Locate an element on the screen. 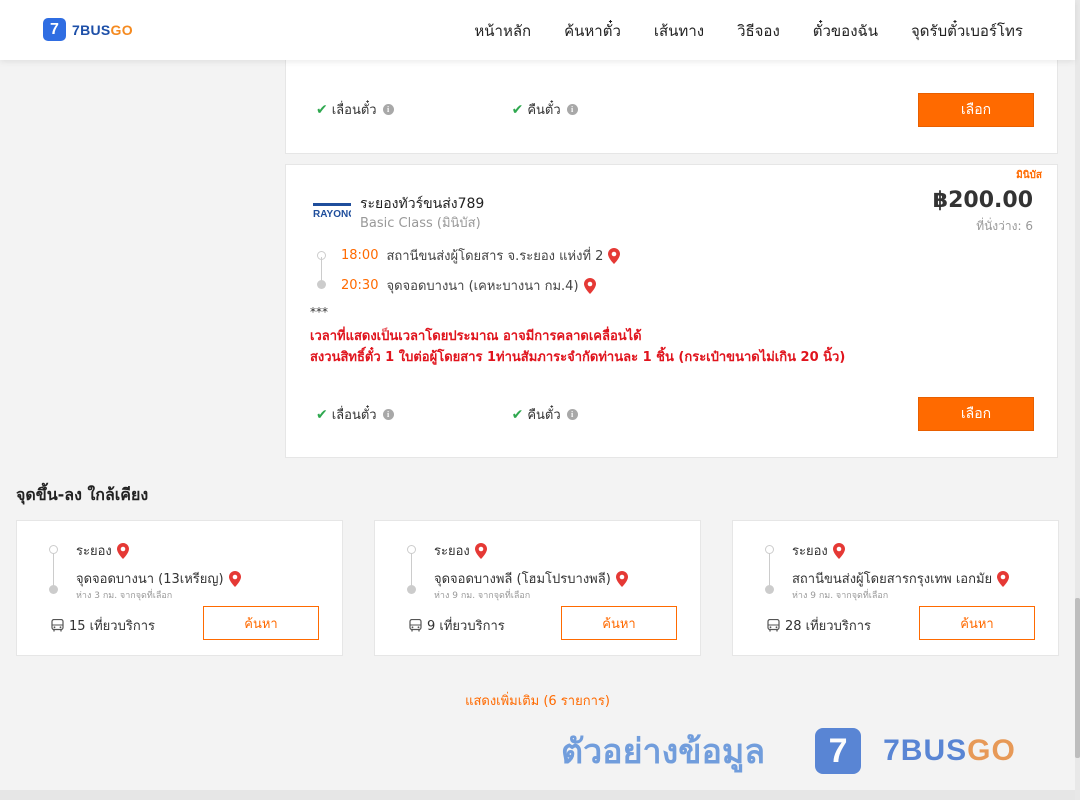 The height and width of the screenshot is (800, 1080). departure-time: 18:00 is located at coordinates (360, 255).